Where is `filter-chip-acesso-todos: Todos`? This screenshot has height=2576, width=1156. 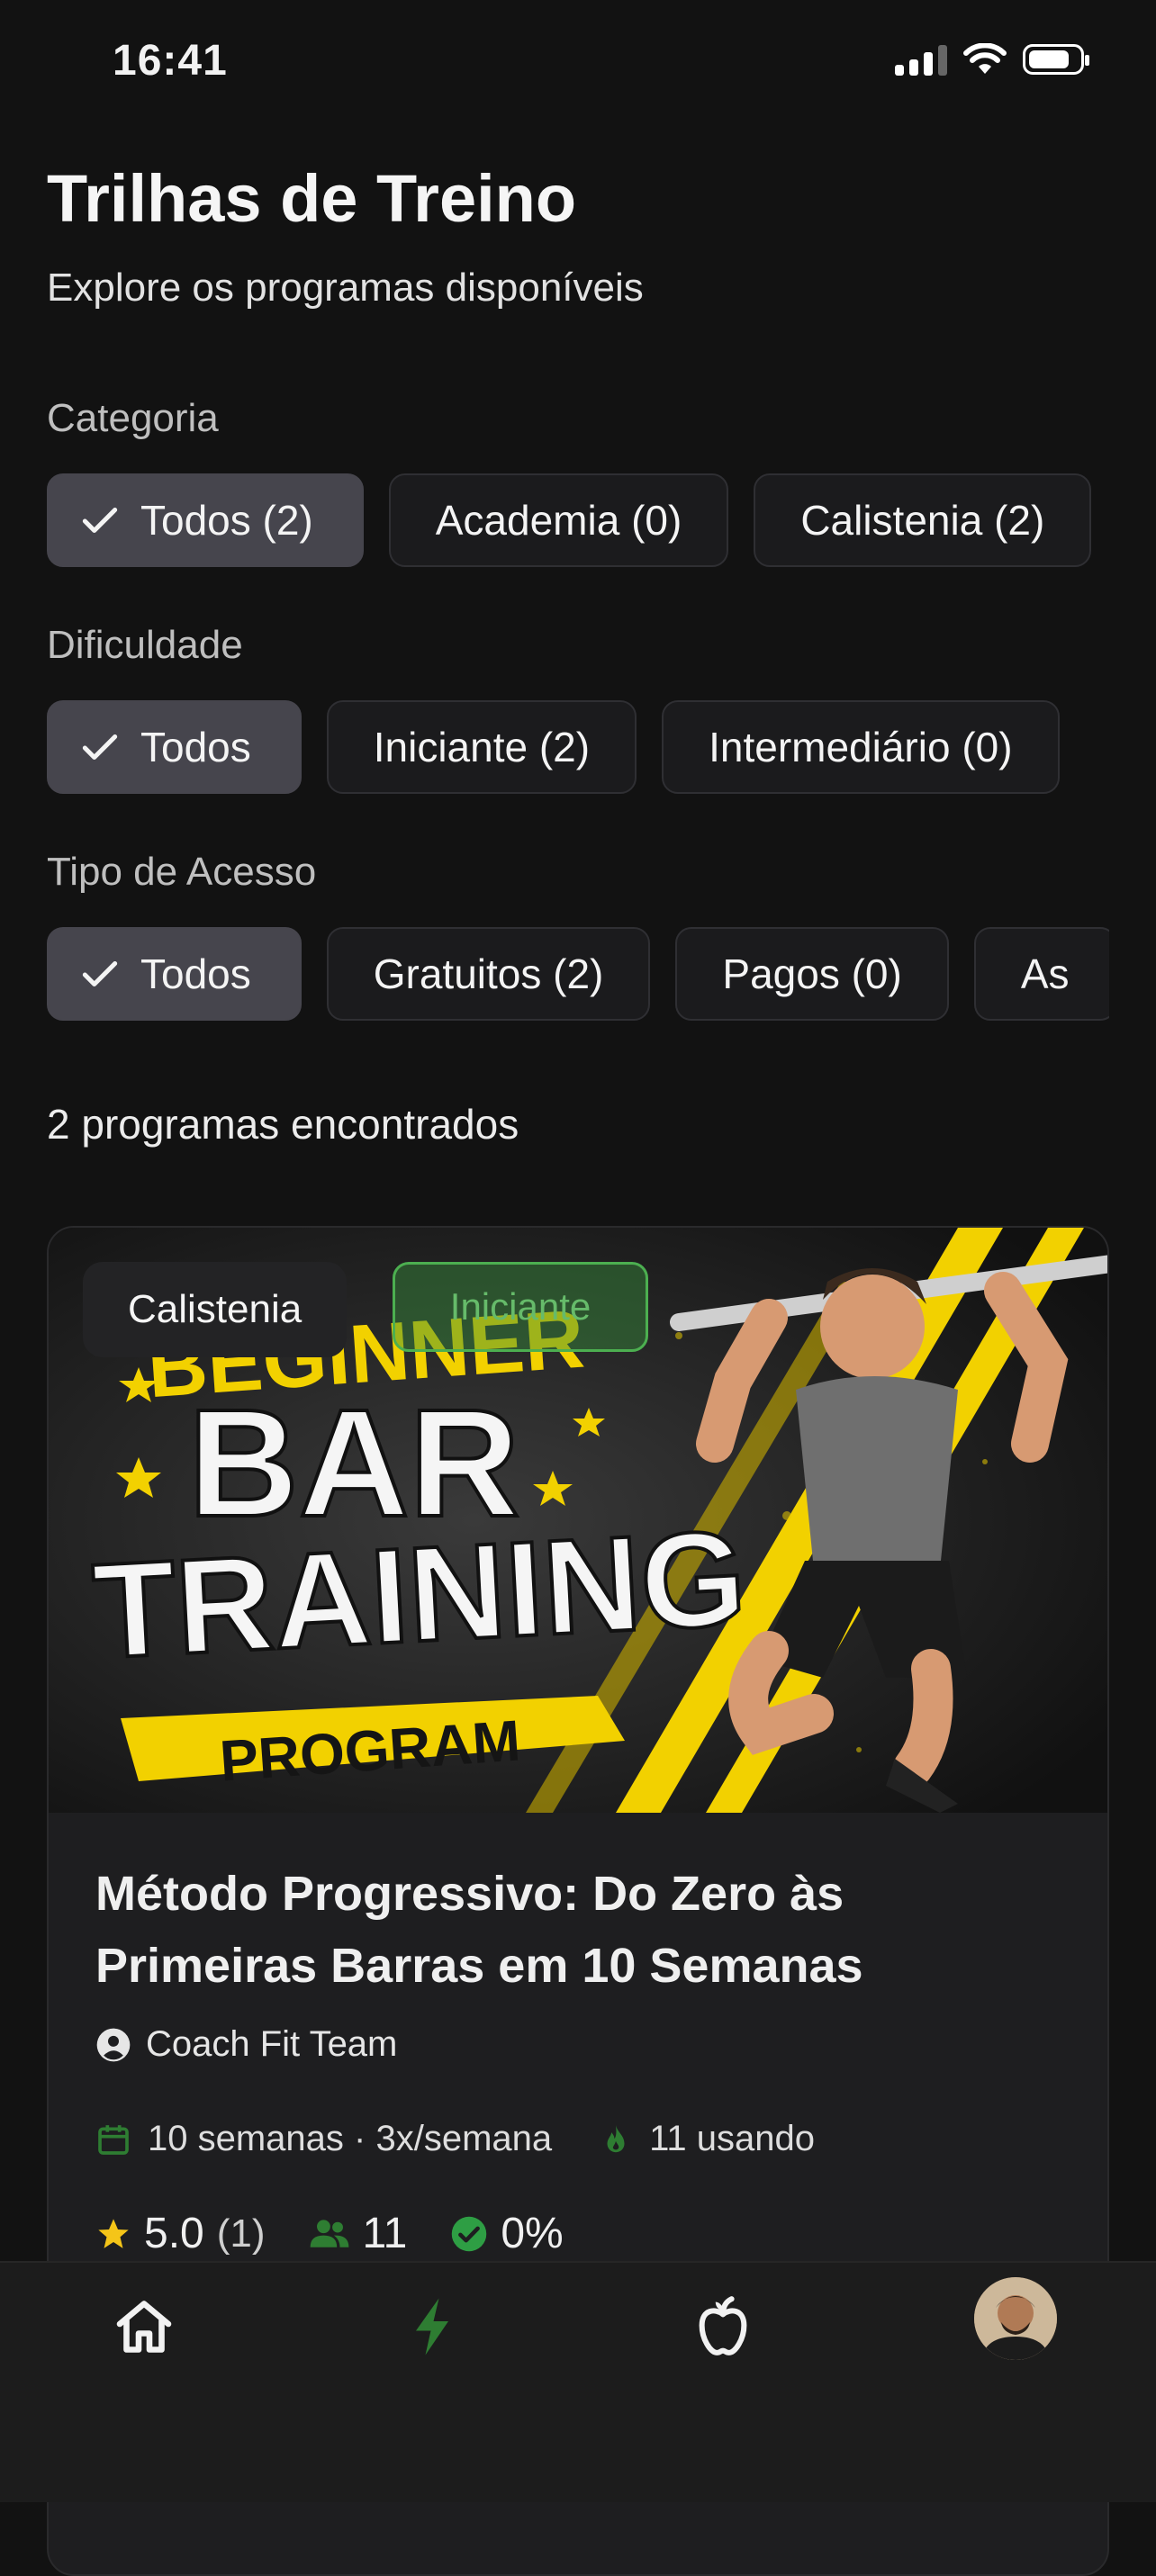
filter-chip-acesso-todos: Todos is located at coordinates (174, 974).